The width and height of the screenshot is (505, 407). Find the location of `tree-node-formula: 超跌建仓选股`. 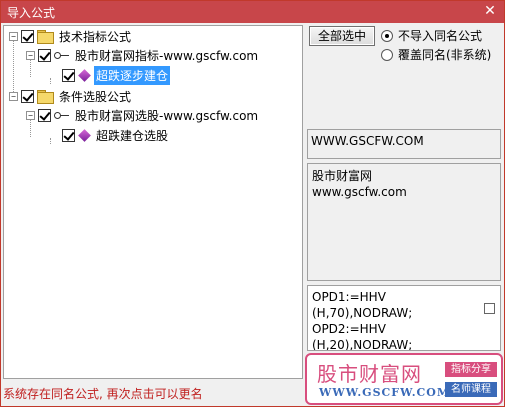

tree-node-formula: 超跌建仓选股 is located at coordinates (116, 135).